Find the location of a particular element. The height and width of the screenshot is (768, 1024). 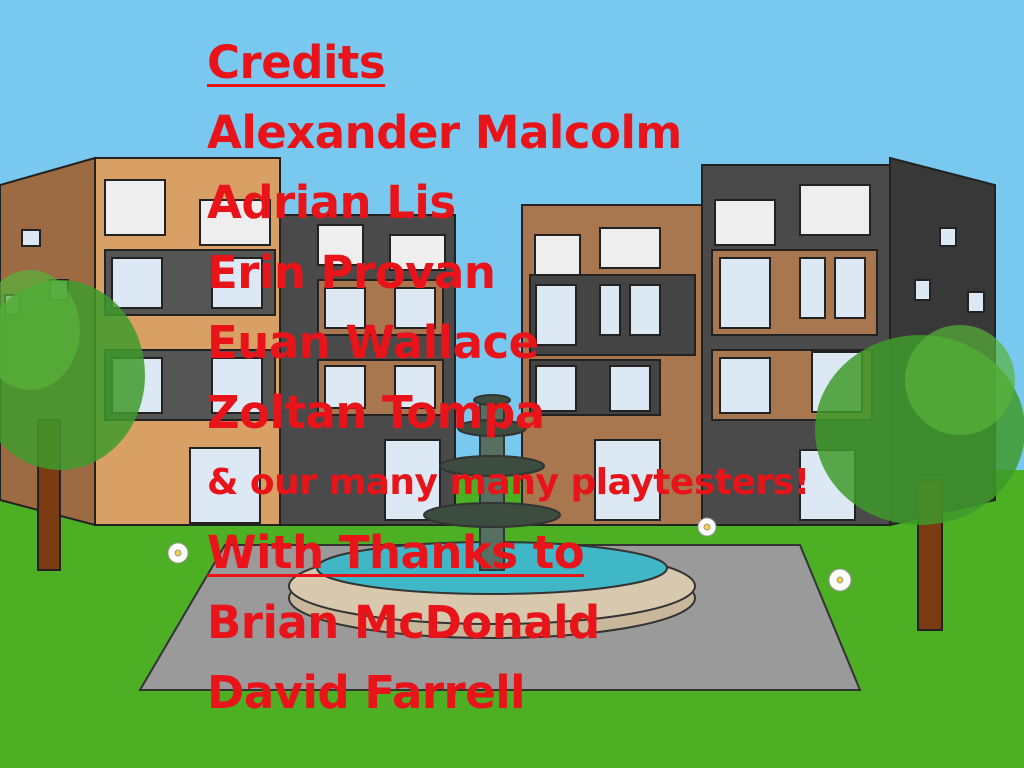

credit-playtesters: & our many many playtesters! is located at coordinates (508, 482).